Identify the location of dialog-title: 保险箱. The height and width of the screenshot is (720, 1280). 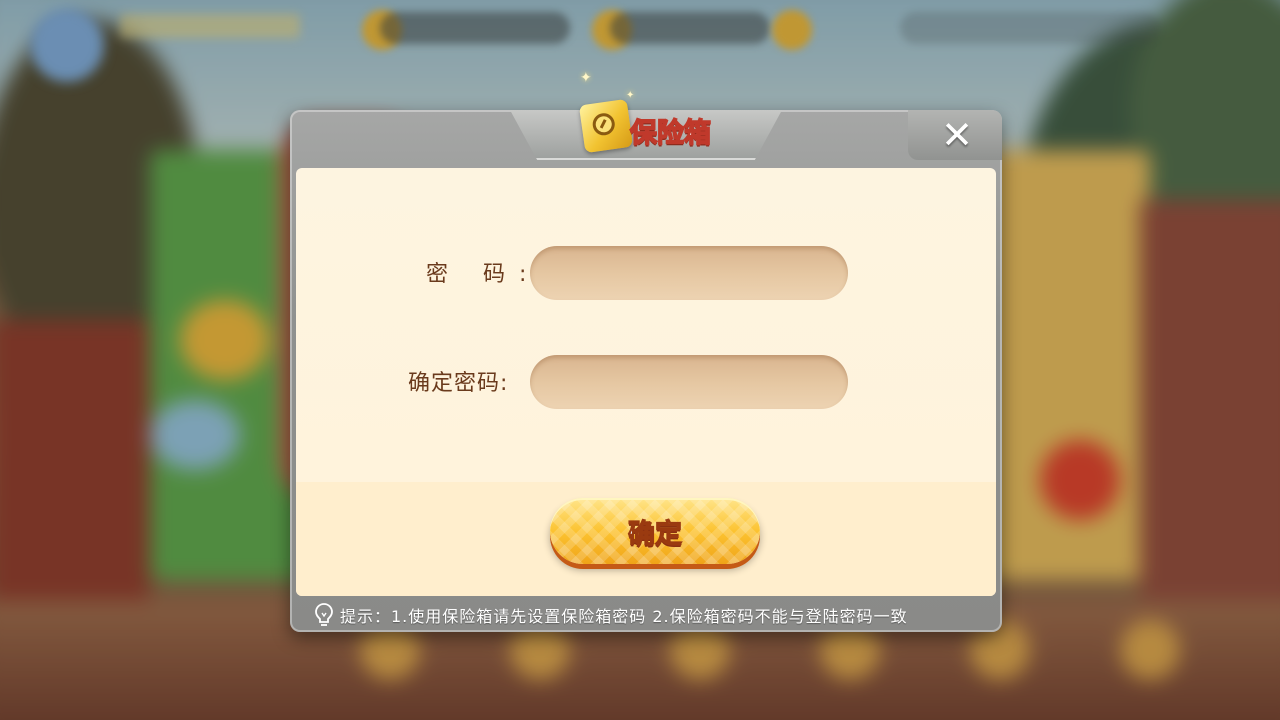
(670, 133).